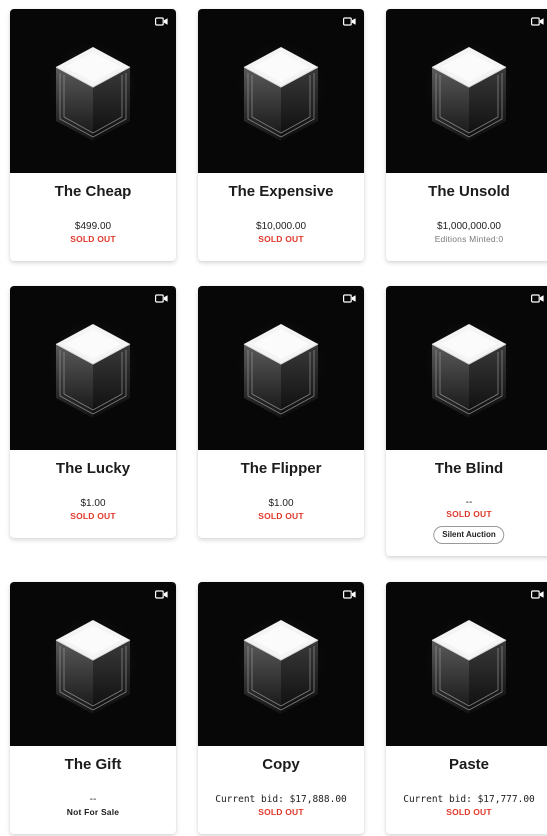  What do you see at coordinates (469, 799) in the screenshot?
I see `current-bid: Current bid: $17,777.00` at bounding box center [469, 799].